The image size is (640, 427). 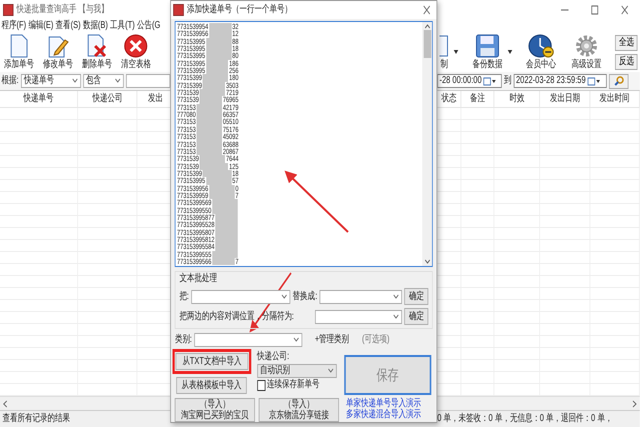 I want to click on courier-label: 快递公司:, so click(x=273, y=357).